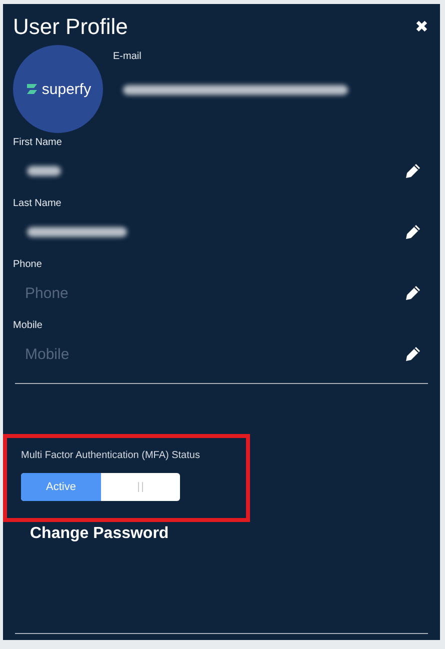 This screenshot has width=445, height=649. Describe the element at coordinates (119, 354) in the screenshot. I see `input-field: Mobile` at that location.